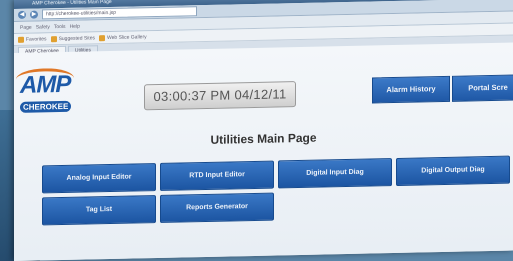 The image size is (513, 261). Describe the element at coordinates (60, 26) in the screenshot. I see `menu-item: Tools` at that location.